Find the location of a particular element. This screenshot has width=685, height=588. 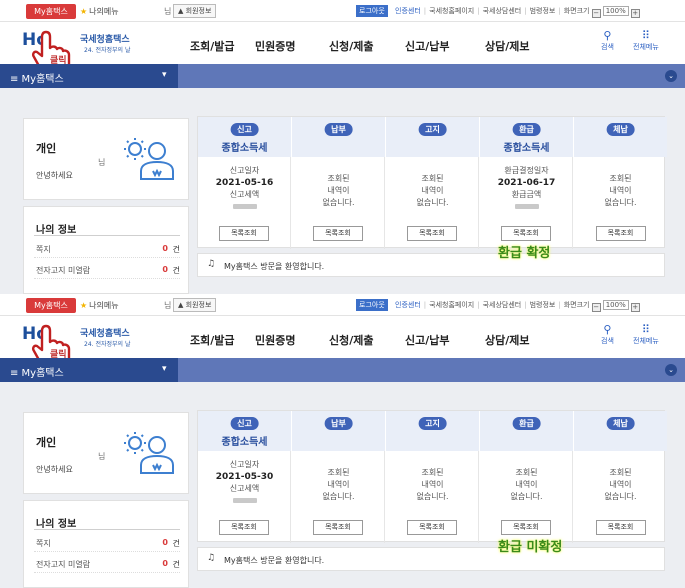

column-header: 납부 is located at coordinates (338, 431).